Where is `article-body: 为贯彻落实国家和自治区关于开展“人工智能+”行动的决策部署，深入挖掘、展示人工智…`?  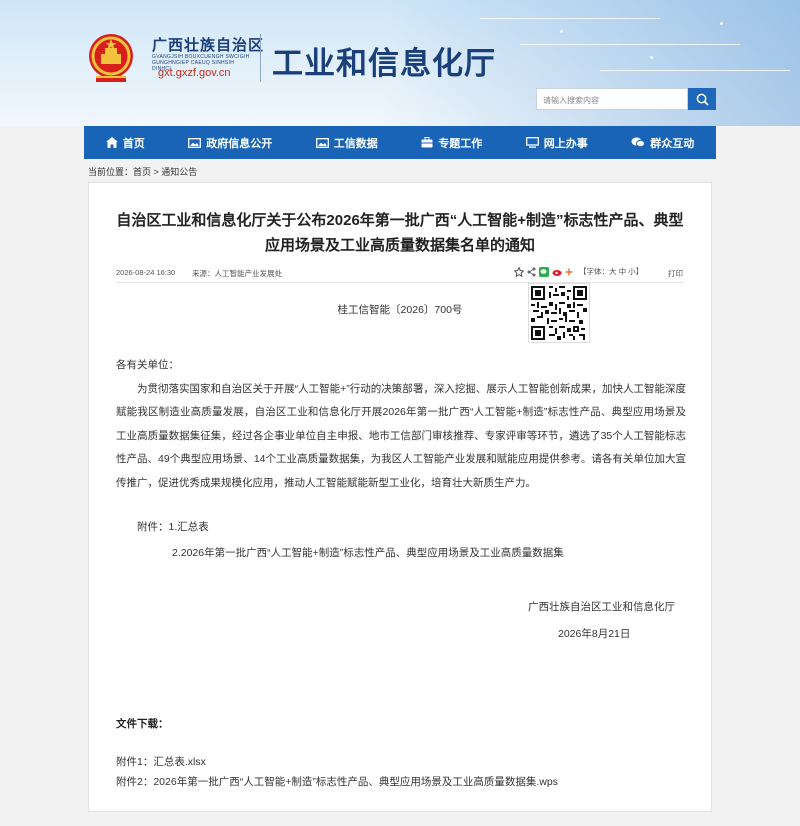 article-body: 为贯彻落实国家和自治区关于开展“人工智能+”行动的决策部署，深入挖掘、展示人工智… is located at coordinates (401, 436).